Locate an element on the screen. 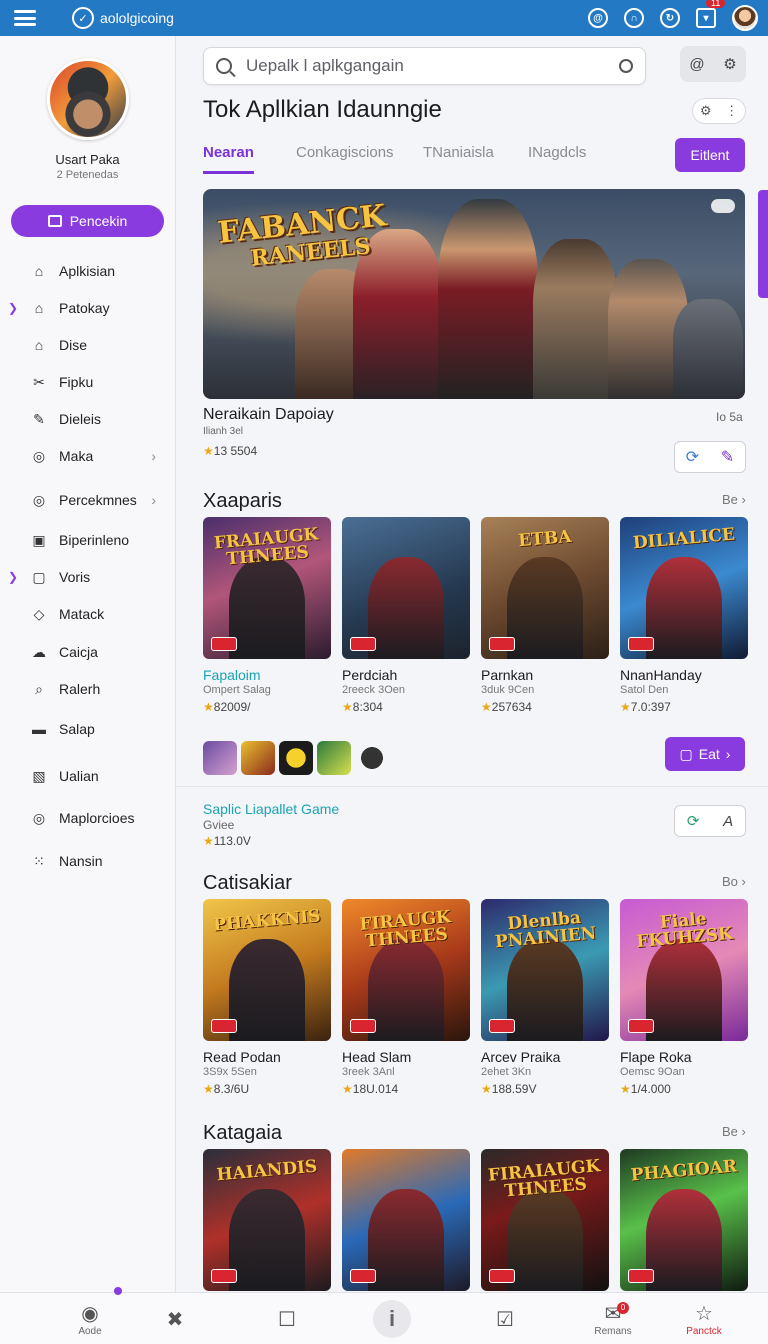 This screenshot has width=768, height=1344. menu-icon is located at coordinates (25, 18).